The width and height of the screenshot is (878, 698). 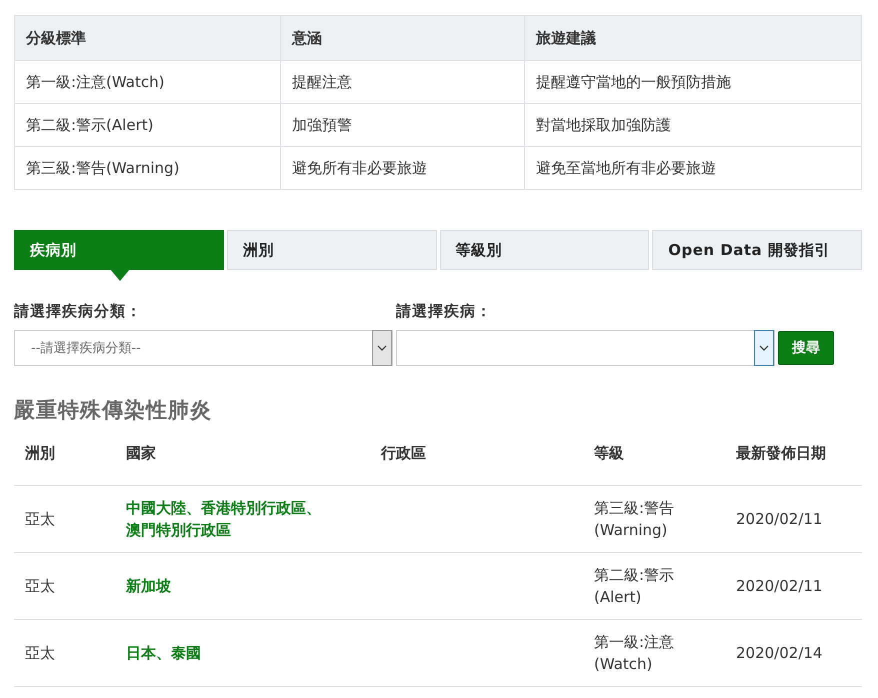 What do you see at coordinates (545, 250) in the screenshot?
I see `tab: 等級別` at bounding box center [545, 250].